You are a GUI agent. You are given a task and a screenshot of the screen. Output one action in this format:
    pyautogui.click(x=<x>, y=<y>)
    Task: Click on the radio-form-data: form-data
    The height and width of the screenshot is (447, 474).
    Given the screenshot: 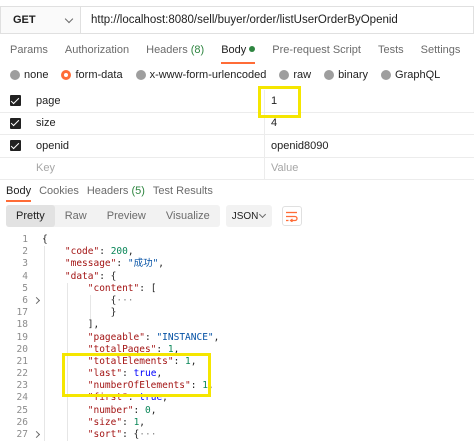 What is the action you would take?
    pyautogui.click(x=92, y=75)
    